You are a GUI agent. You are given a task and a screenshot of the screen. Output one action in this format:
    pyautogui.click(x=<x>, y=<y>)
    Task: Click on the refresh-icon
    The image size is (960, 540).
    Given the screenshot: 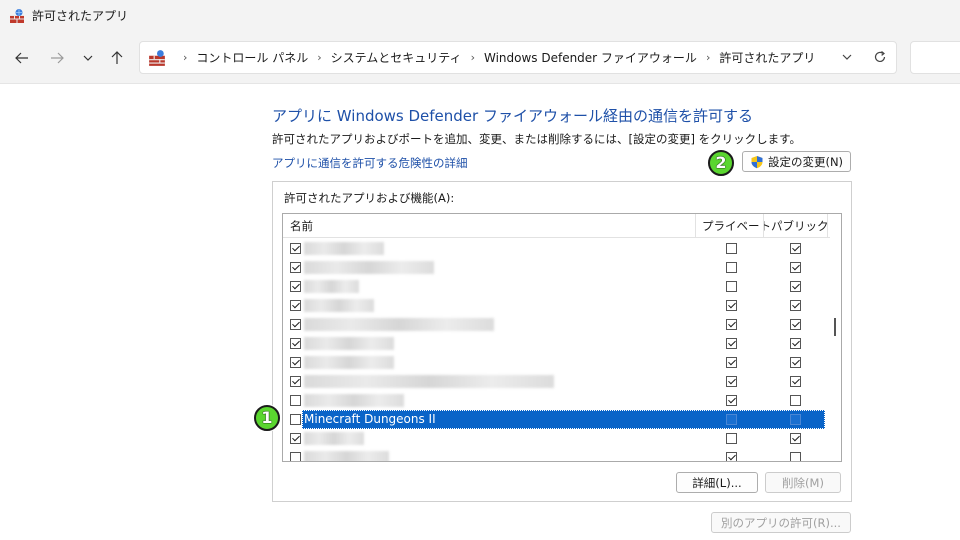 What is the action you would take?
    pyautogui.click(x=880, y=57)
    